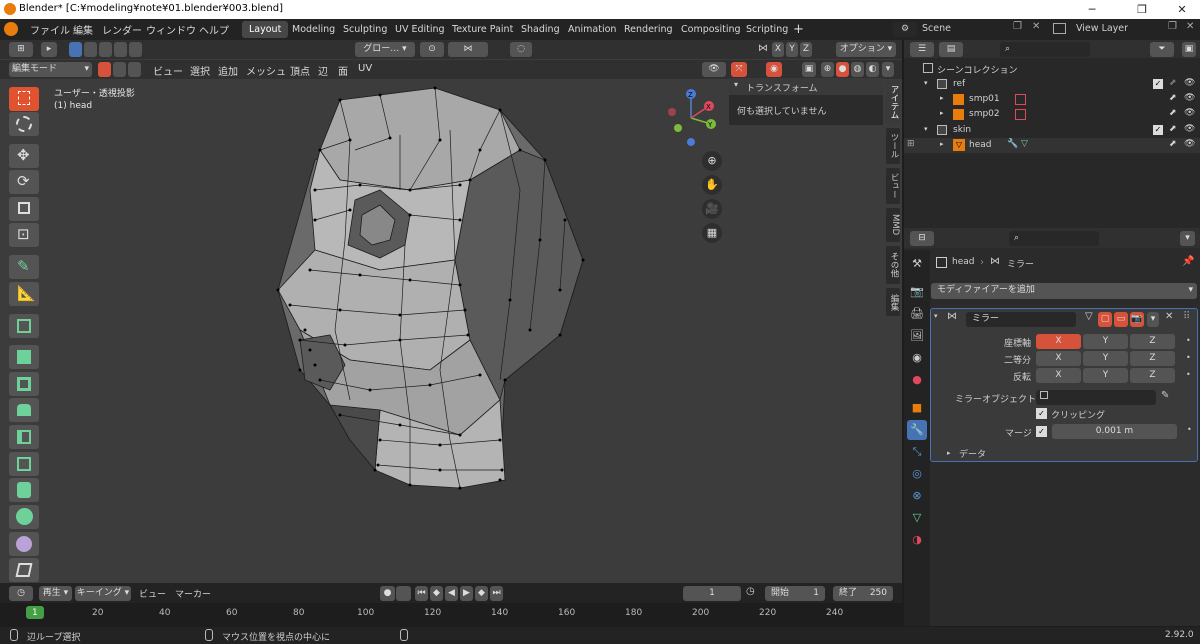  What do you see at coordinates (1058, 375) in the screenshot?
I see `flip-x-toggle: X` at bounding box center [1058, 375].